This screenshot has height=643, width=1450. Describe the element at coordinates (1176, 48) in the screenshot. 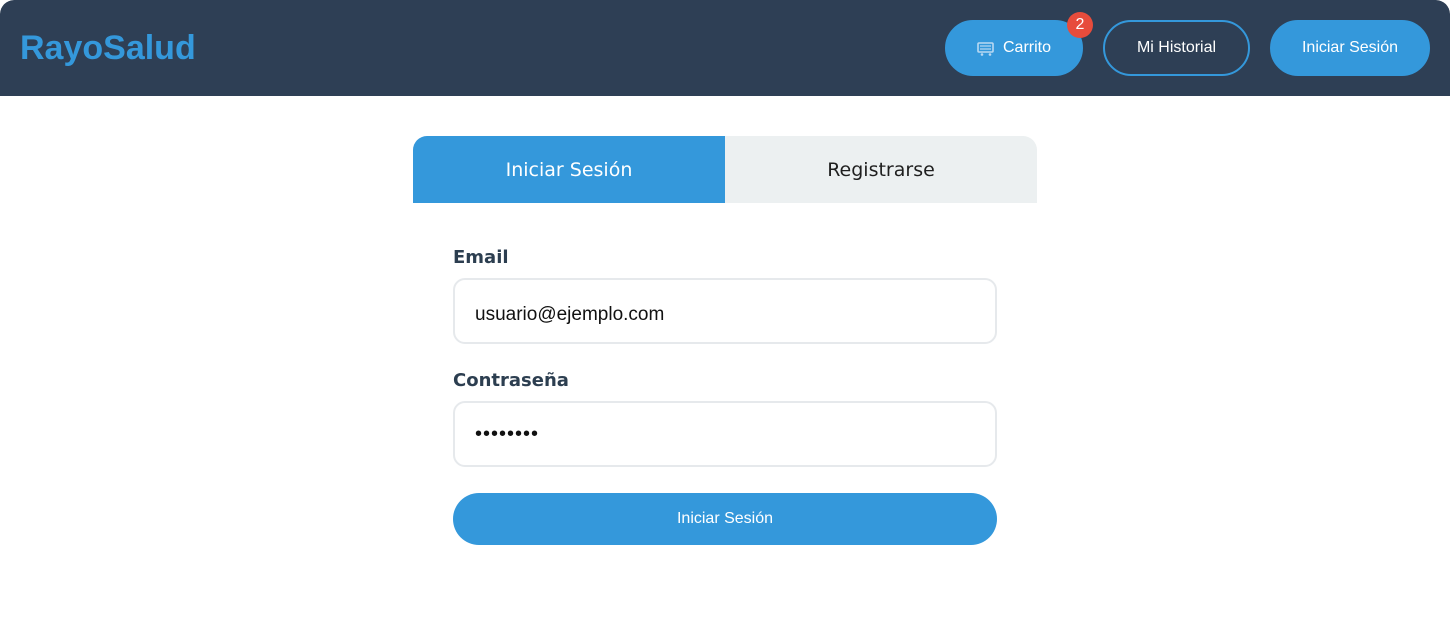

I see `history-button: Mi Historial` at that location.